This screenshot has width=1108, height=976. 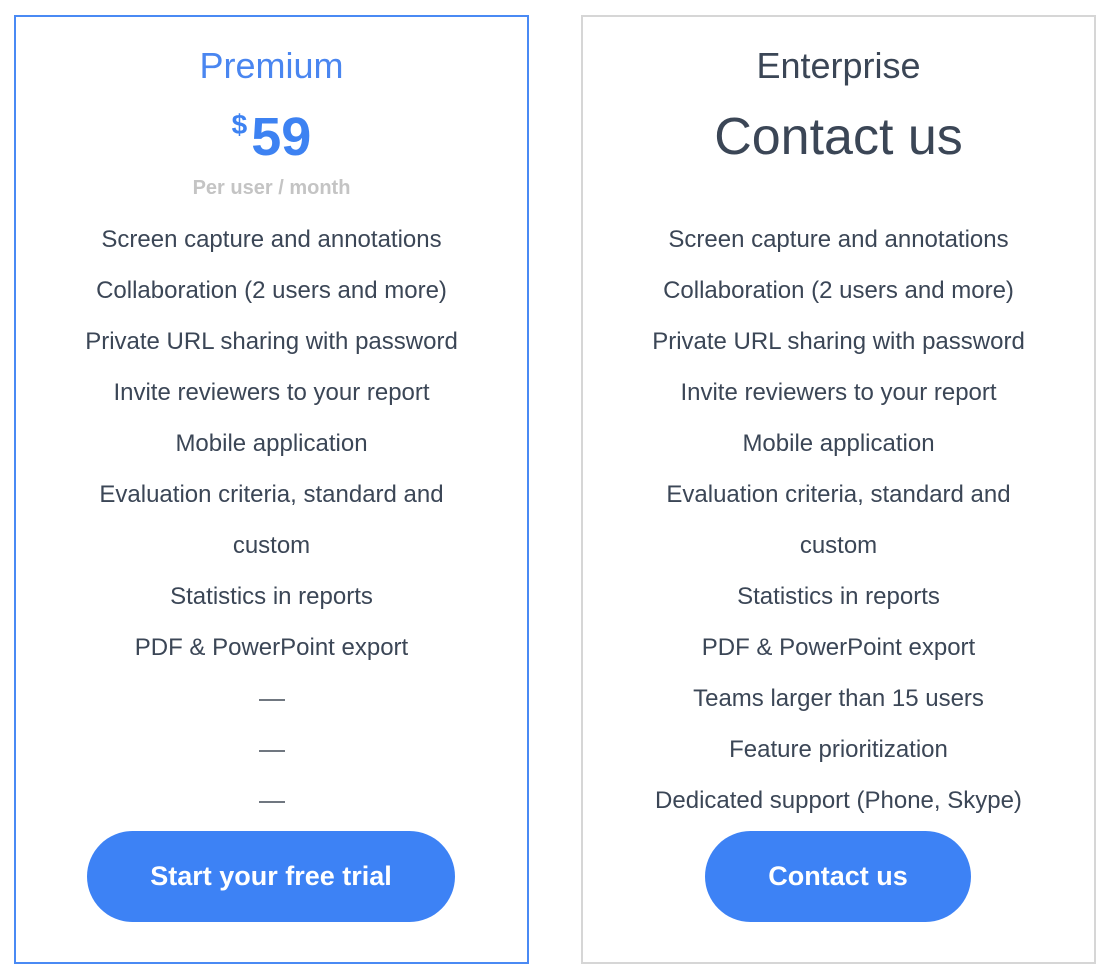 I want to click on price: $ 59, so click(x=271, y=137).